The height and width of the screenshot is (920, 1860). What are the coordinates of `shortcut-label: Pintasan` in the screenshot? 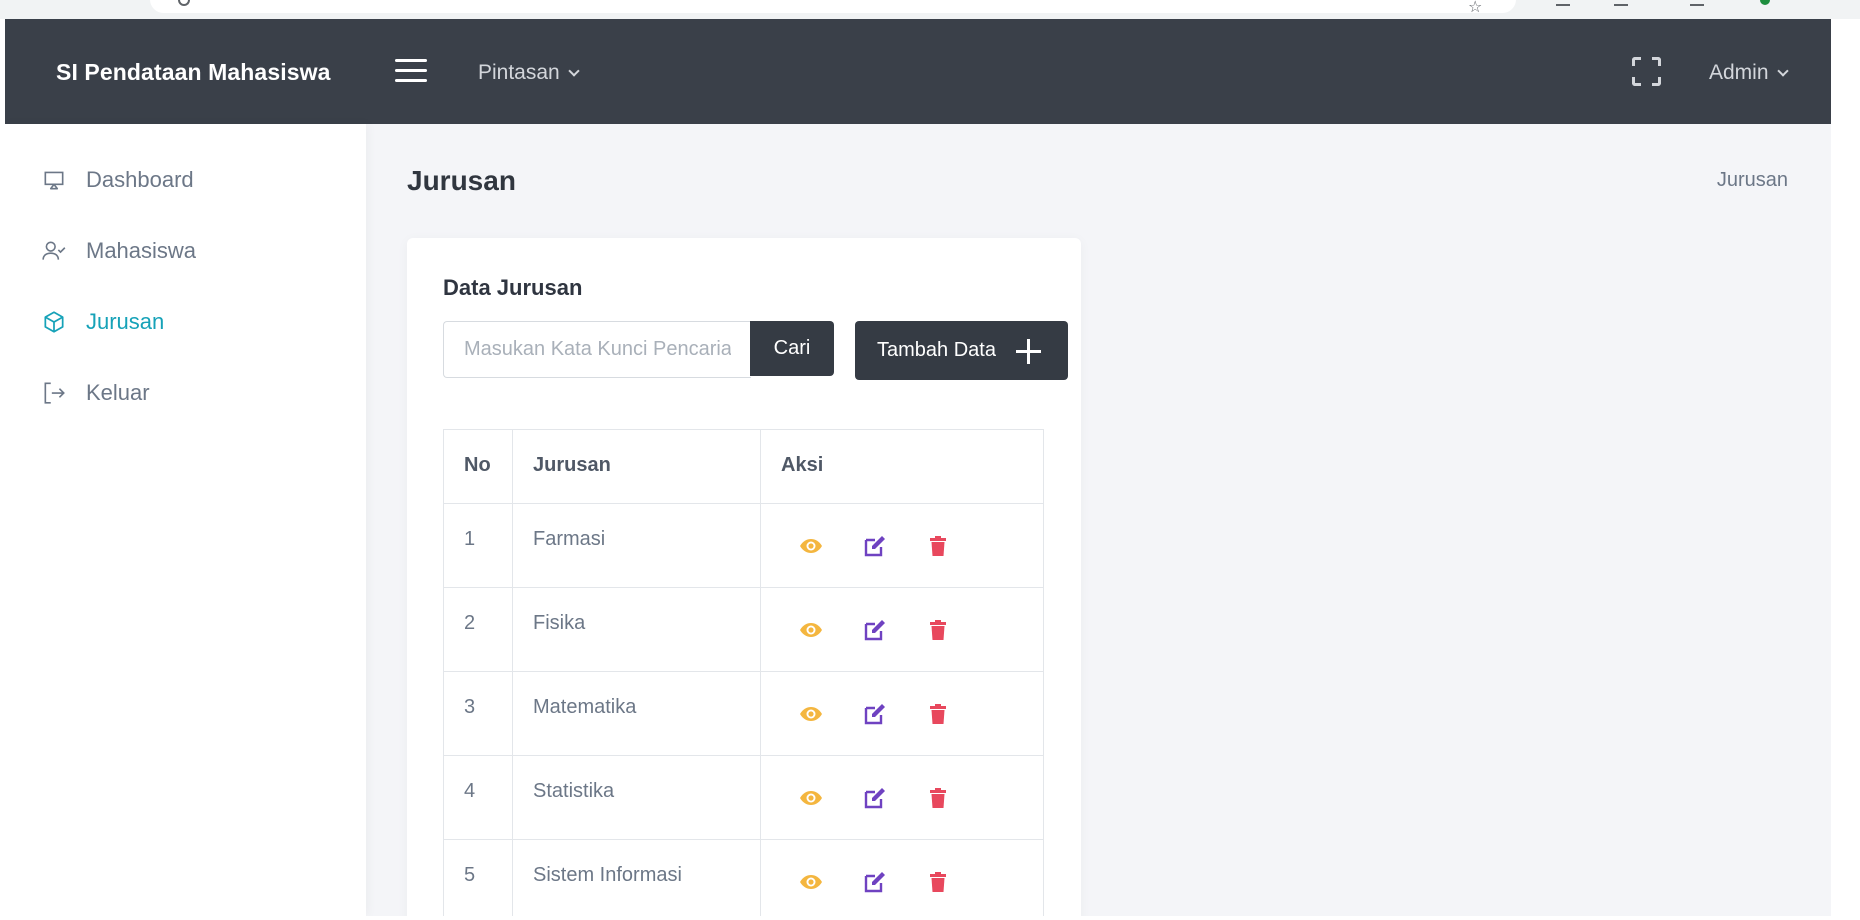 It's located at (519, 72).